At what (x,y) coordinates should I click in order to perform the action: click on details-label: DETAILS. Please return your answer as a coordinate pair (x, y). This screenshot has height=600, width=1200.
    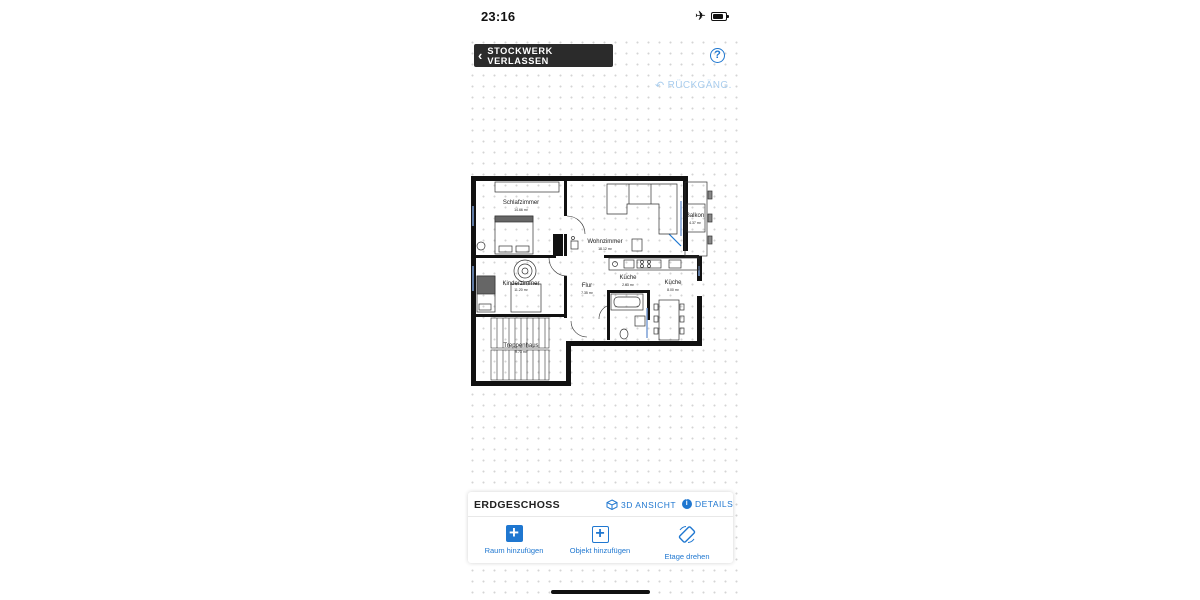
    Looking at the image, I should click on (714, 504).